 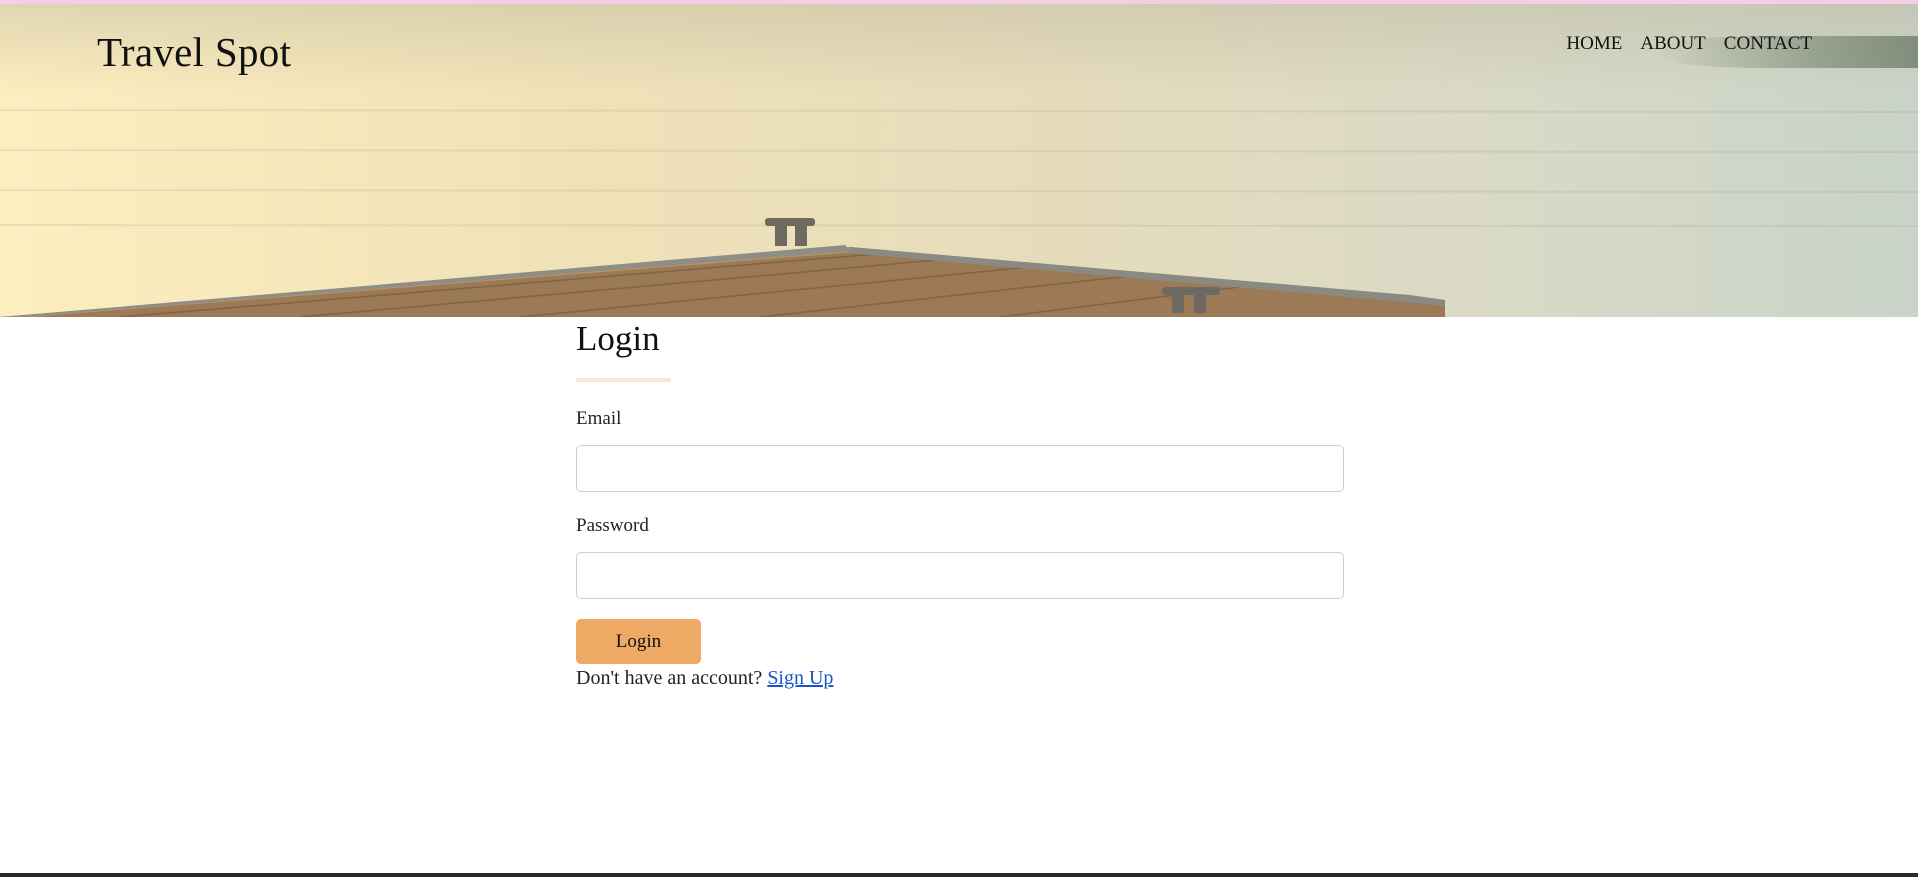 What do you see at coordinates (669, 678) in the screenshot?
I see `signup-prompt-text: Don't have an account?` at bounding box center [669, 678].